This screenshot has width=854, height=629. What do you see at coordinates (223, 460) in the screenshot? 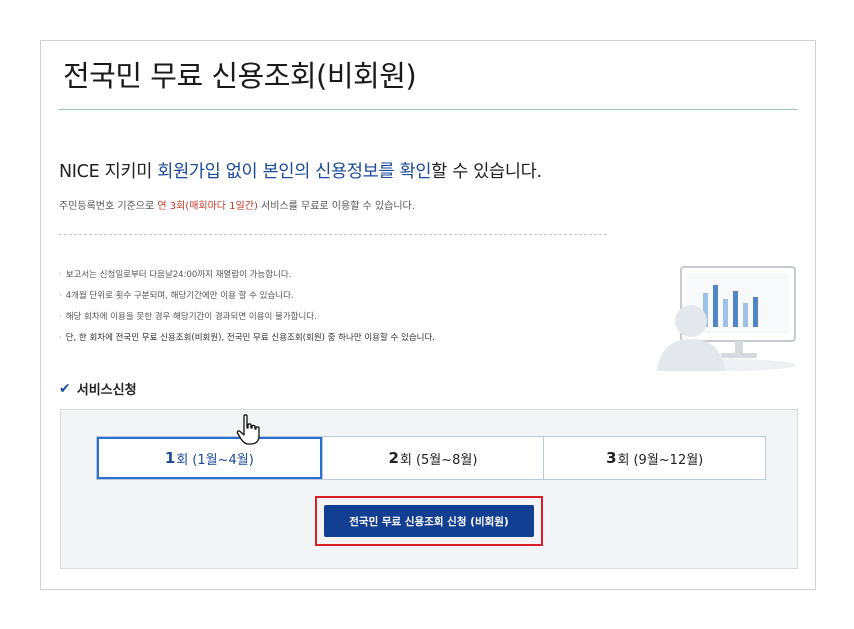
I see `tab-range: (1월~4월)` at bounding box center [223, 460].